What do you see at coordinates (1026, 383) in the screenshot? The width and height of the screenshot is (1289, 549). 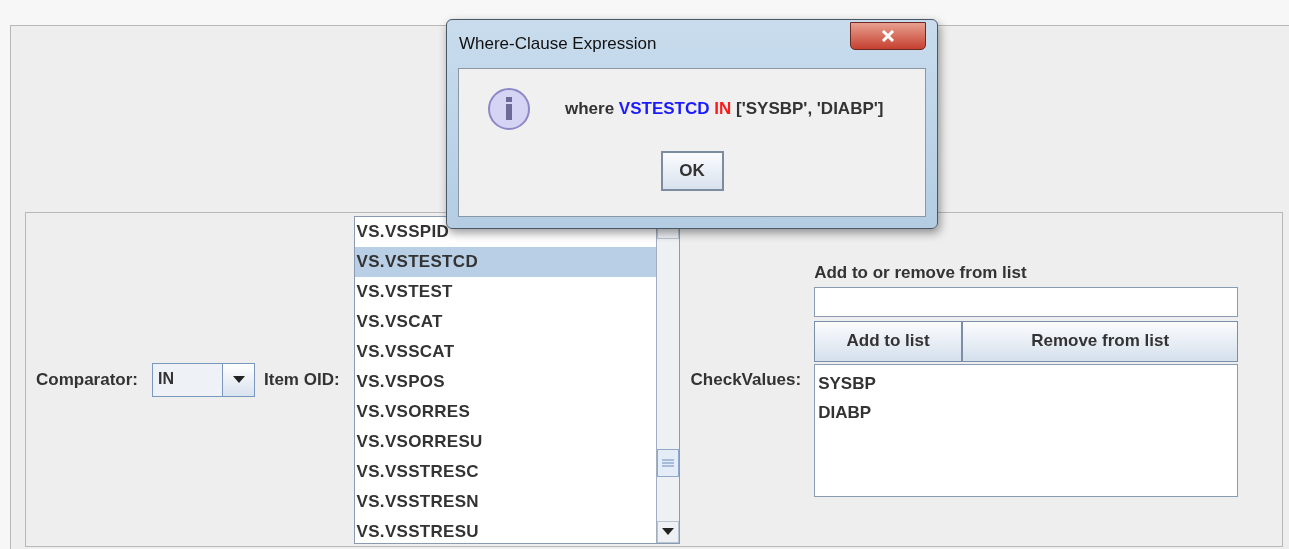 I see `list-item: SYSBP` at bounding box center [1026, 383].